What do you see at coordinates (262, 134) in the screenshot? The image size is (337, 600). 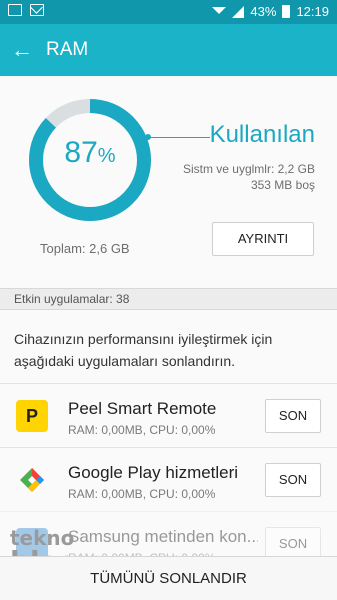 I see `used-label: Kullanılan` at bounding box center [262, 134].